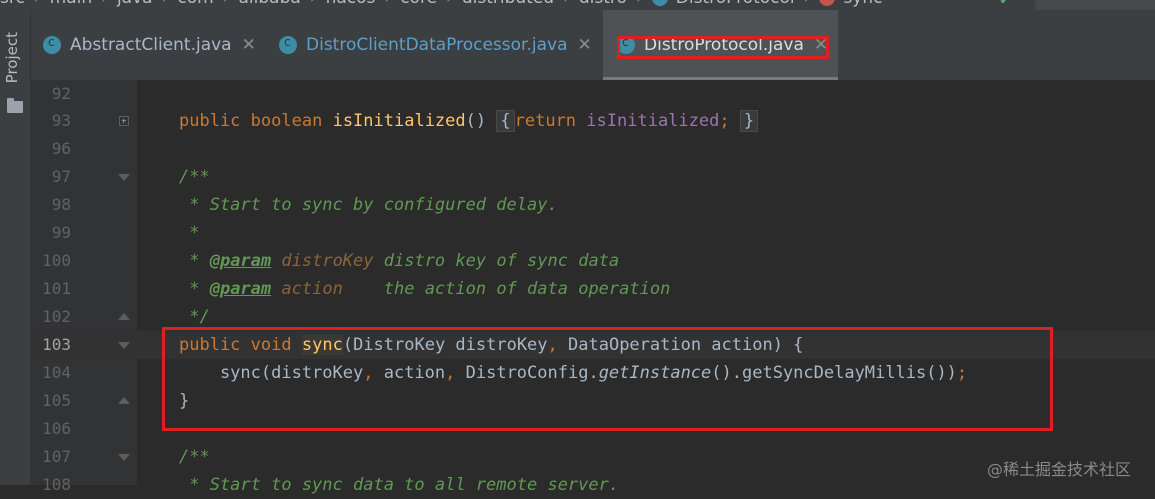 This screenshot has width=1155, height=499. What do you see at coordinates (56, 400) in the screenshot?
I see `line-number: 105` at bounding box center [56, 400].